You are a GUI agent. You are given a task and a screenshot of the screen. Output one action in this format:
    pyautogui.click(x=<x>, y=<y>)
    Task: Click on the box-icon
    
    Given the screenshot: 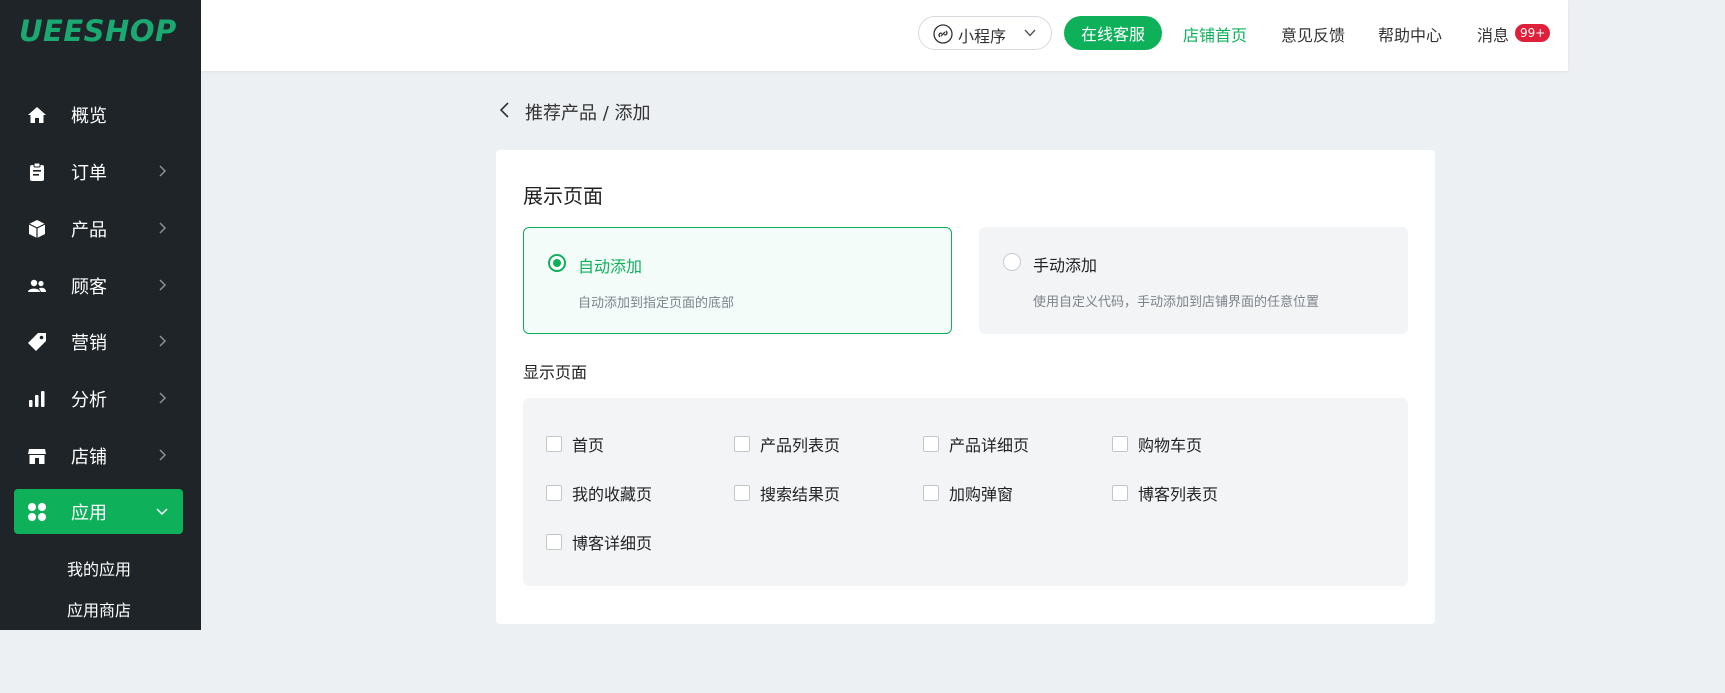 What is the action you would take?
    pyautogui.click(x=37, y=229)
    